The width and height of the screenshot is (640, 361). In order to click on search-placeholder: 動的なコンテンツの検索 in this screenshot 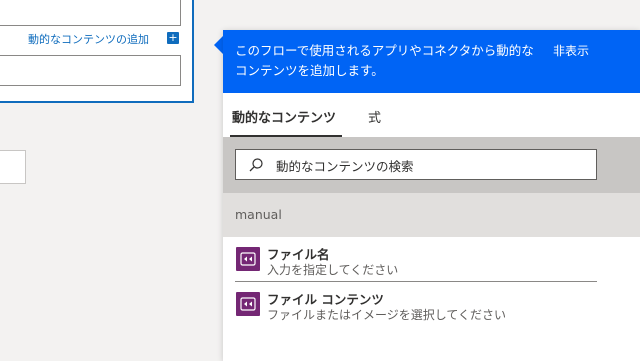, I will do `click(345, 166)`.